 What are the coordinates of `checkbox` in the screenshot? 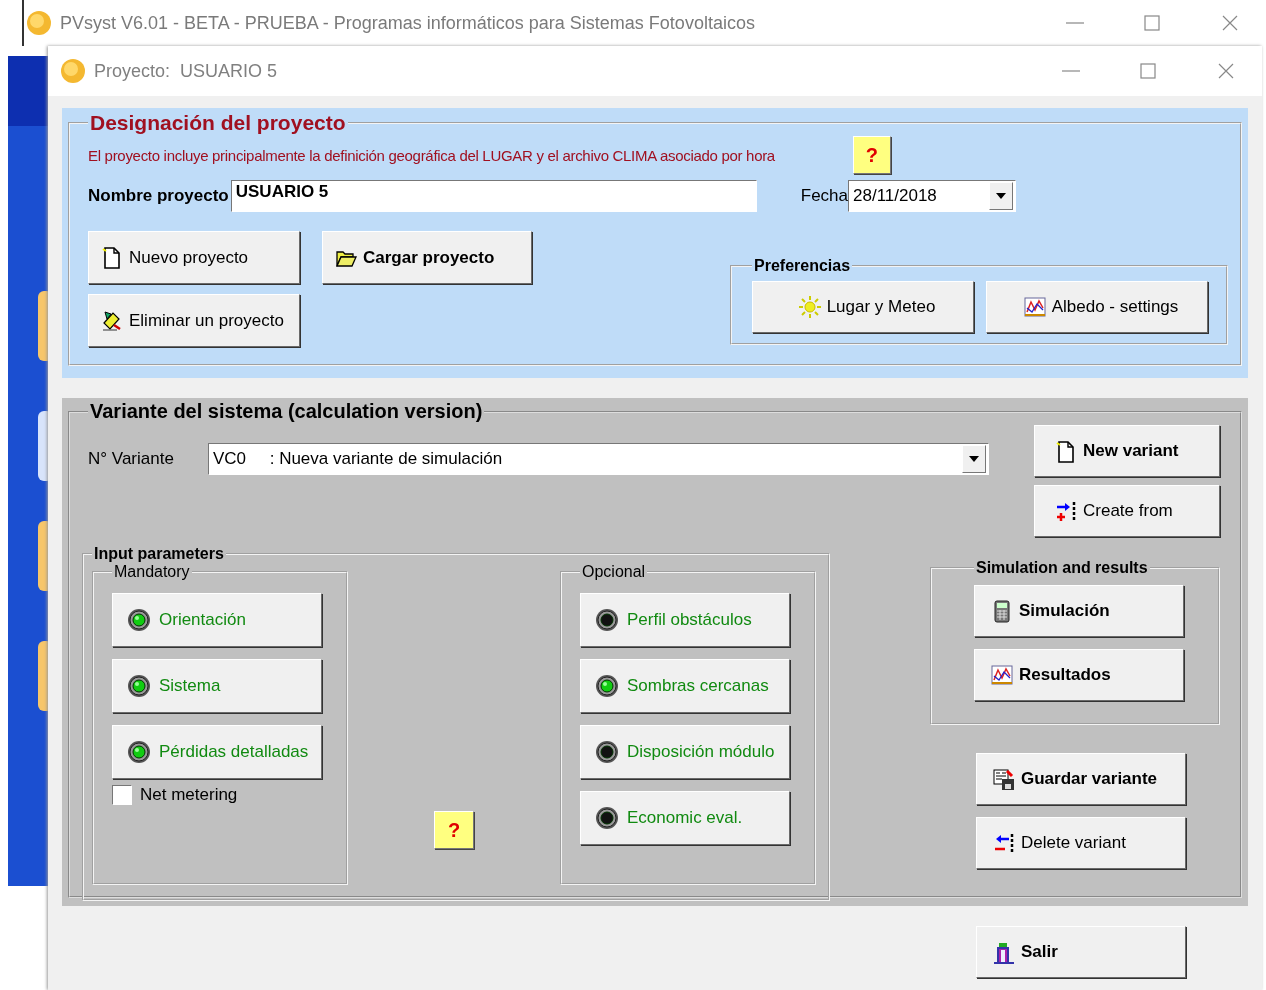 It's located at (122, 795).